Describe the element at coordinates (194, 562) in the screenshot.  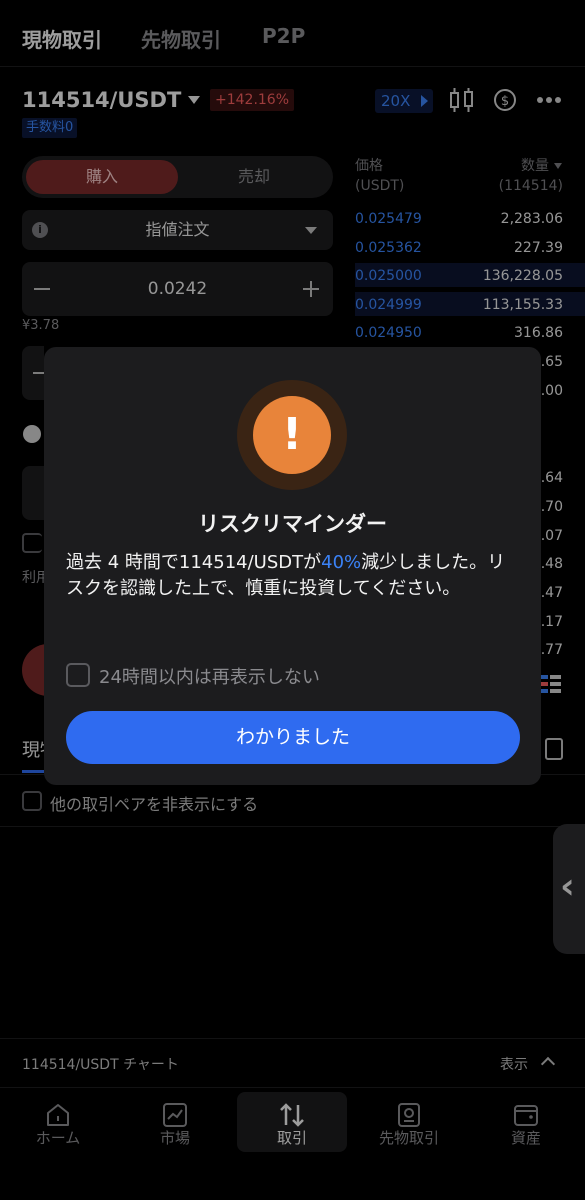
I see `modal-body-pre: 過去 4 時間で114514/USDTが` at that location.